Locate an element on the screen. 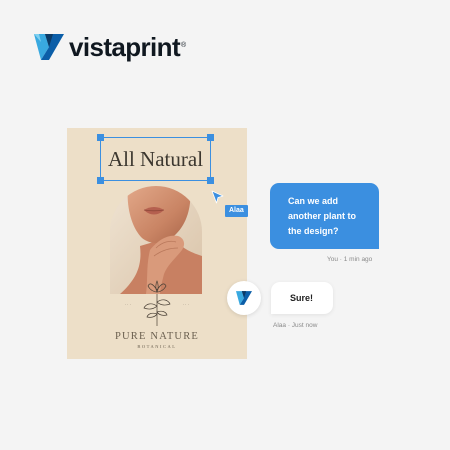 The image size is (450, 450). botanical-flower-illustration is located at coordinates (157, 303).